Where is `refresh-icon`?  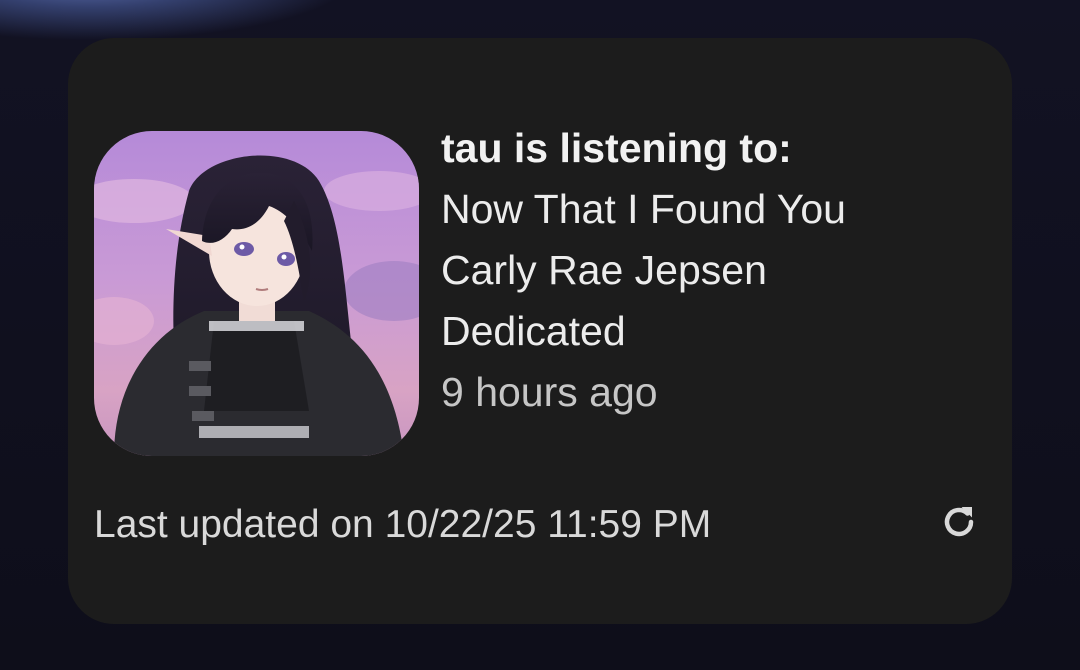
refresh-icon is located at coordinates (959, 524).